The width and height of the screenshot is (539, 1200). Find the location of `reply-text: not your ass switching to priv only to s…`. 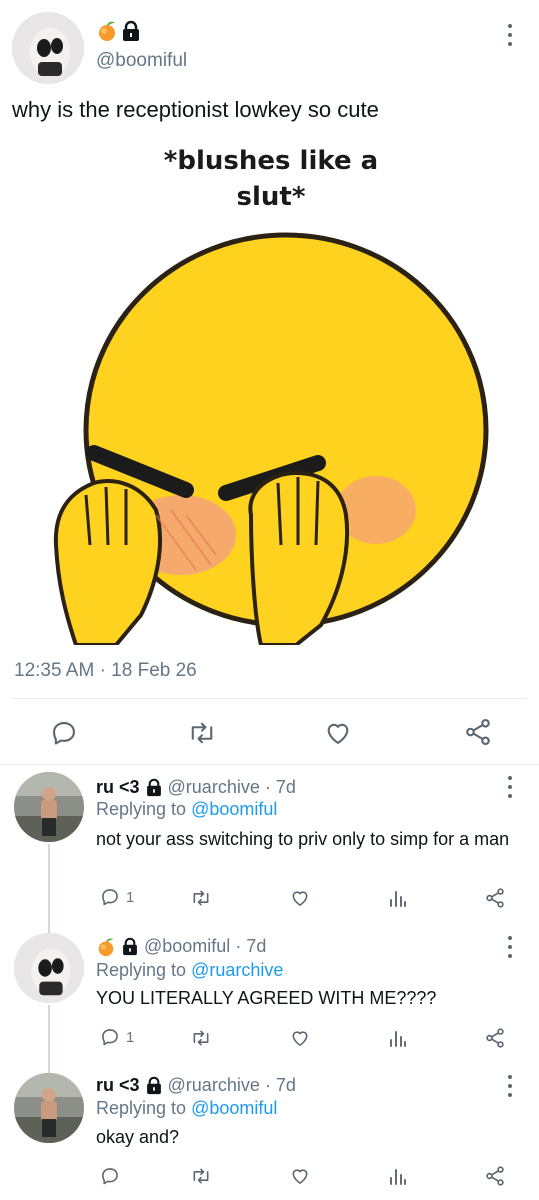

reply-text: not your ass switching to priv only to s… is located at coordinates (303, 839).